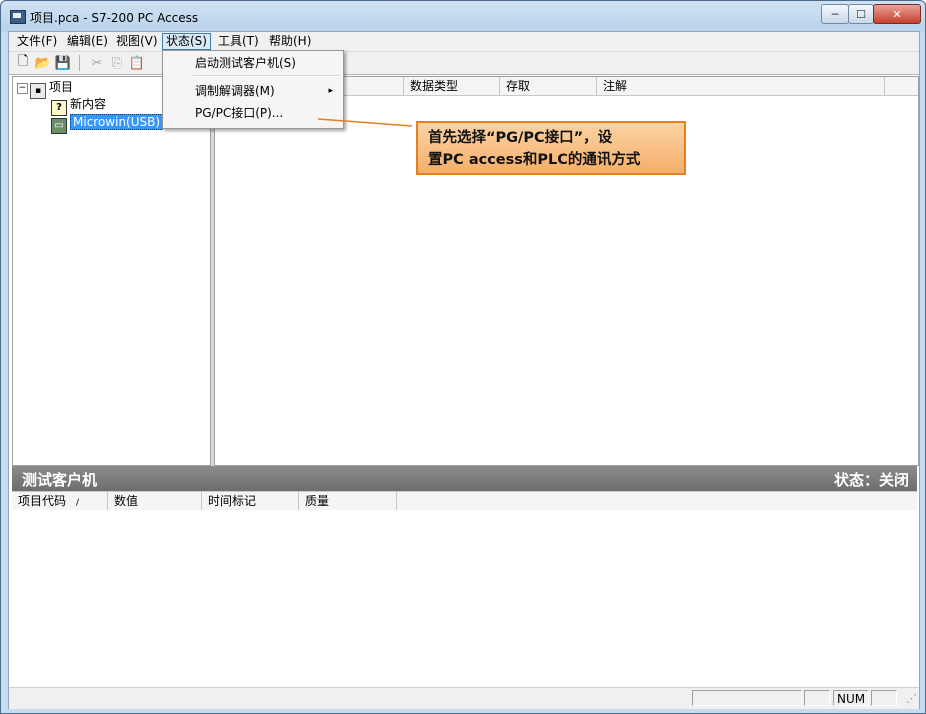 The width and height of the screenshot is (926, 714). What do you see at coordinates (266, 76) in the screenshot?
I see `menu-separator` at bounding box center [266, 76].